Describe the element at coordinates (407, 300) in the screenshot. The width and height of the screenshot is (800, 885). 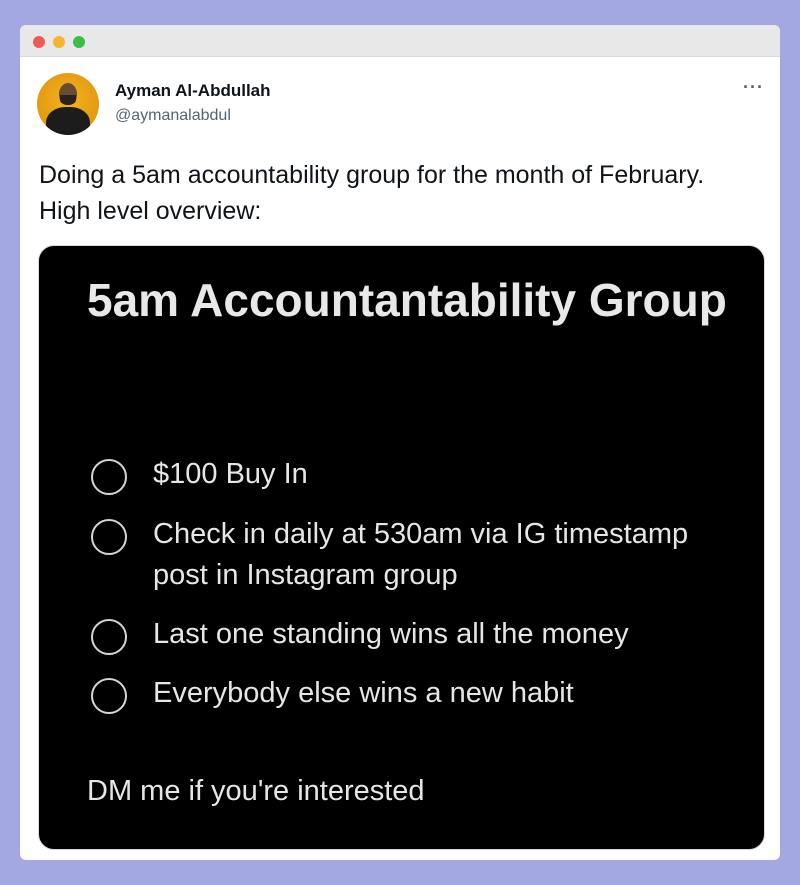
I see `card-title: 5am Accountantability Group` at that location.